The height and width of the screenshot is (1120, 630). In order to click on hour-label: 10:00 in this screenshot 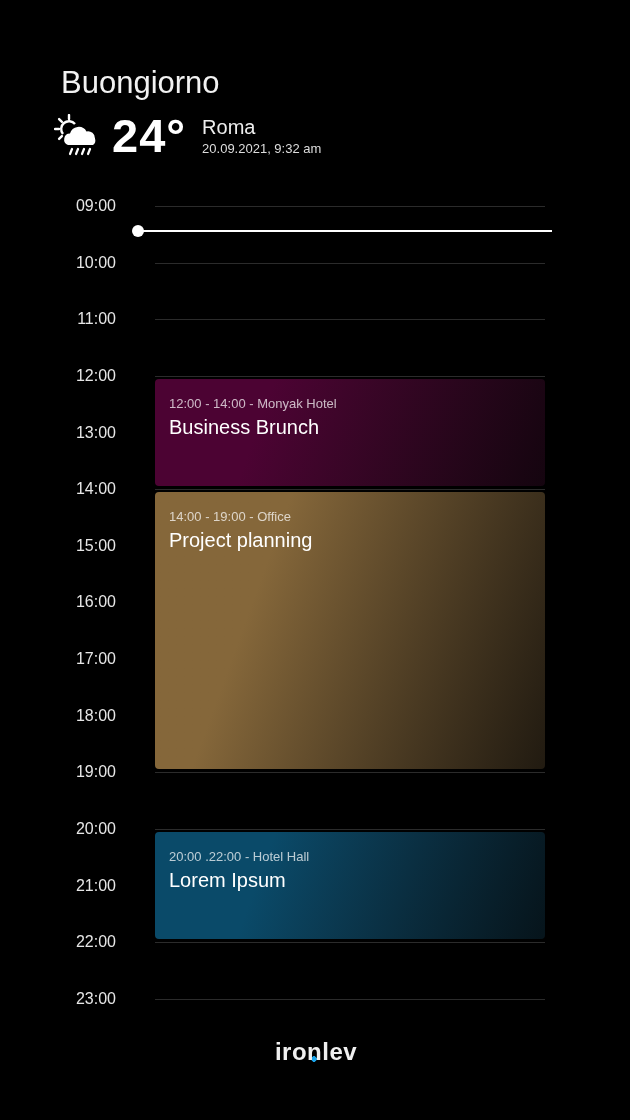, I will do `click(95, 262)`.